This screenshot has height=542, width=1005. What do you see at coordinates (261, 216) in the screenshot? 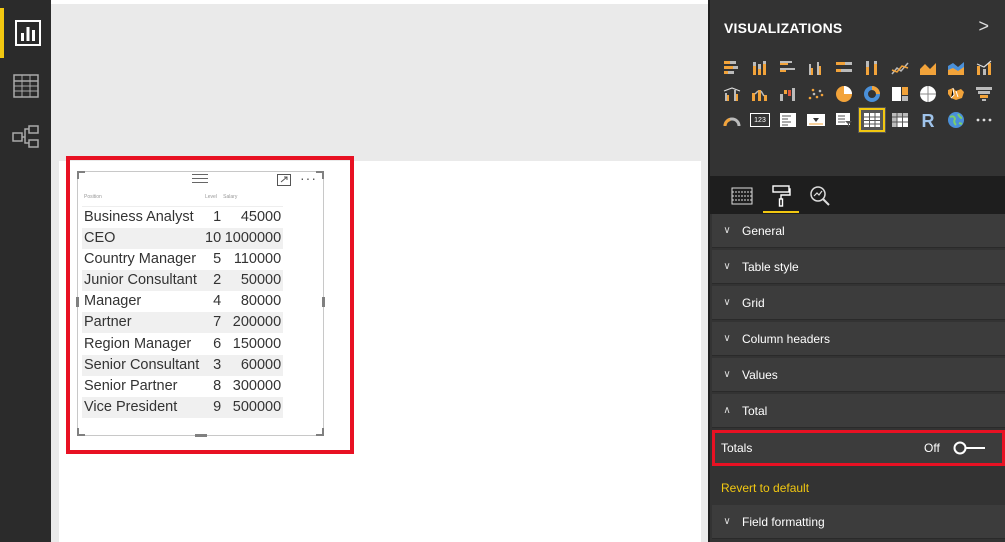
I see `cell-salary: 45000` at bounding box center [261, 216].